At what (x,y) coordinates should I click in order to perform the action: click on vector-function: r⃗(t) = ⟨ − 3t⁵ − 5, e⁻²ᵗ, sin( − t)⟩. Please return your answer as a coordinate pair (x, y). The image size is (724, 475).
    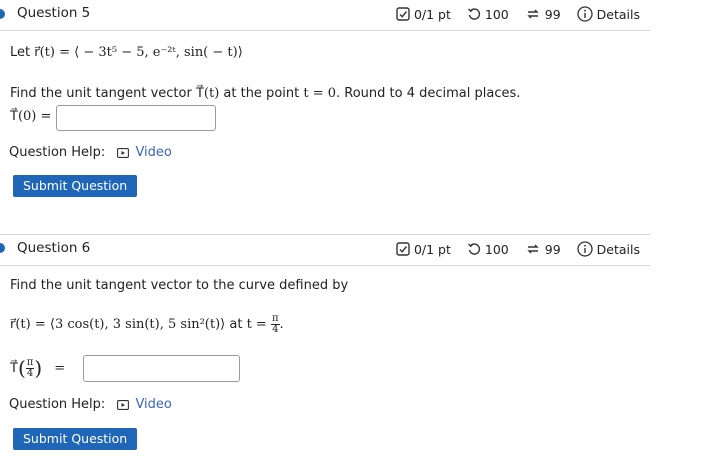
    Looking at the image, I should click on (138, 52).